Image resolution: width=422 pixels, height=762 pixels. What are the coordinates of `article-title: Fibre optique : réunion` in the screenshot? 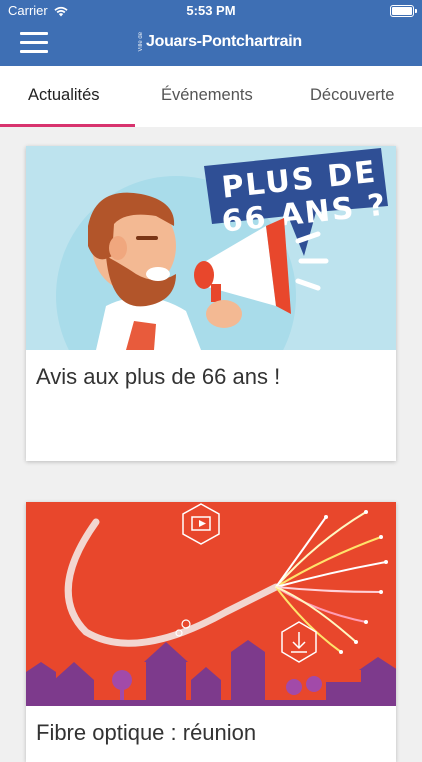 It's located at (146, 732).